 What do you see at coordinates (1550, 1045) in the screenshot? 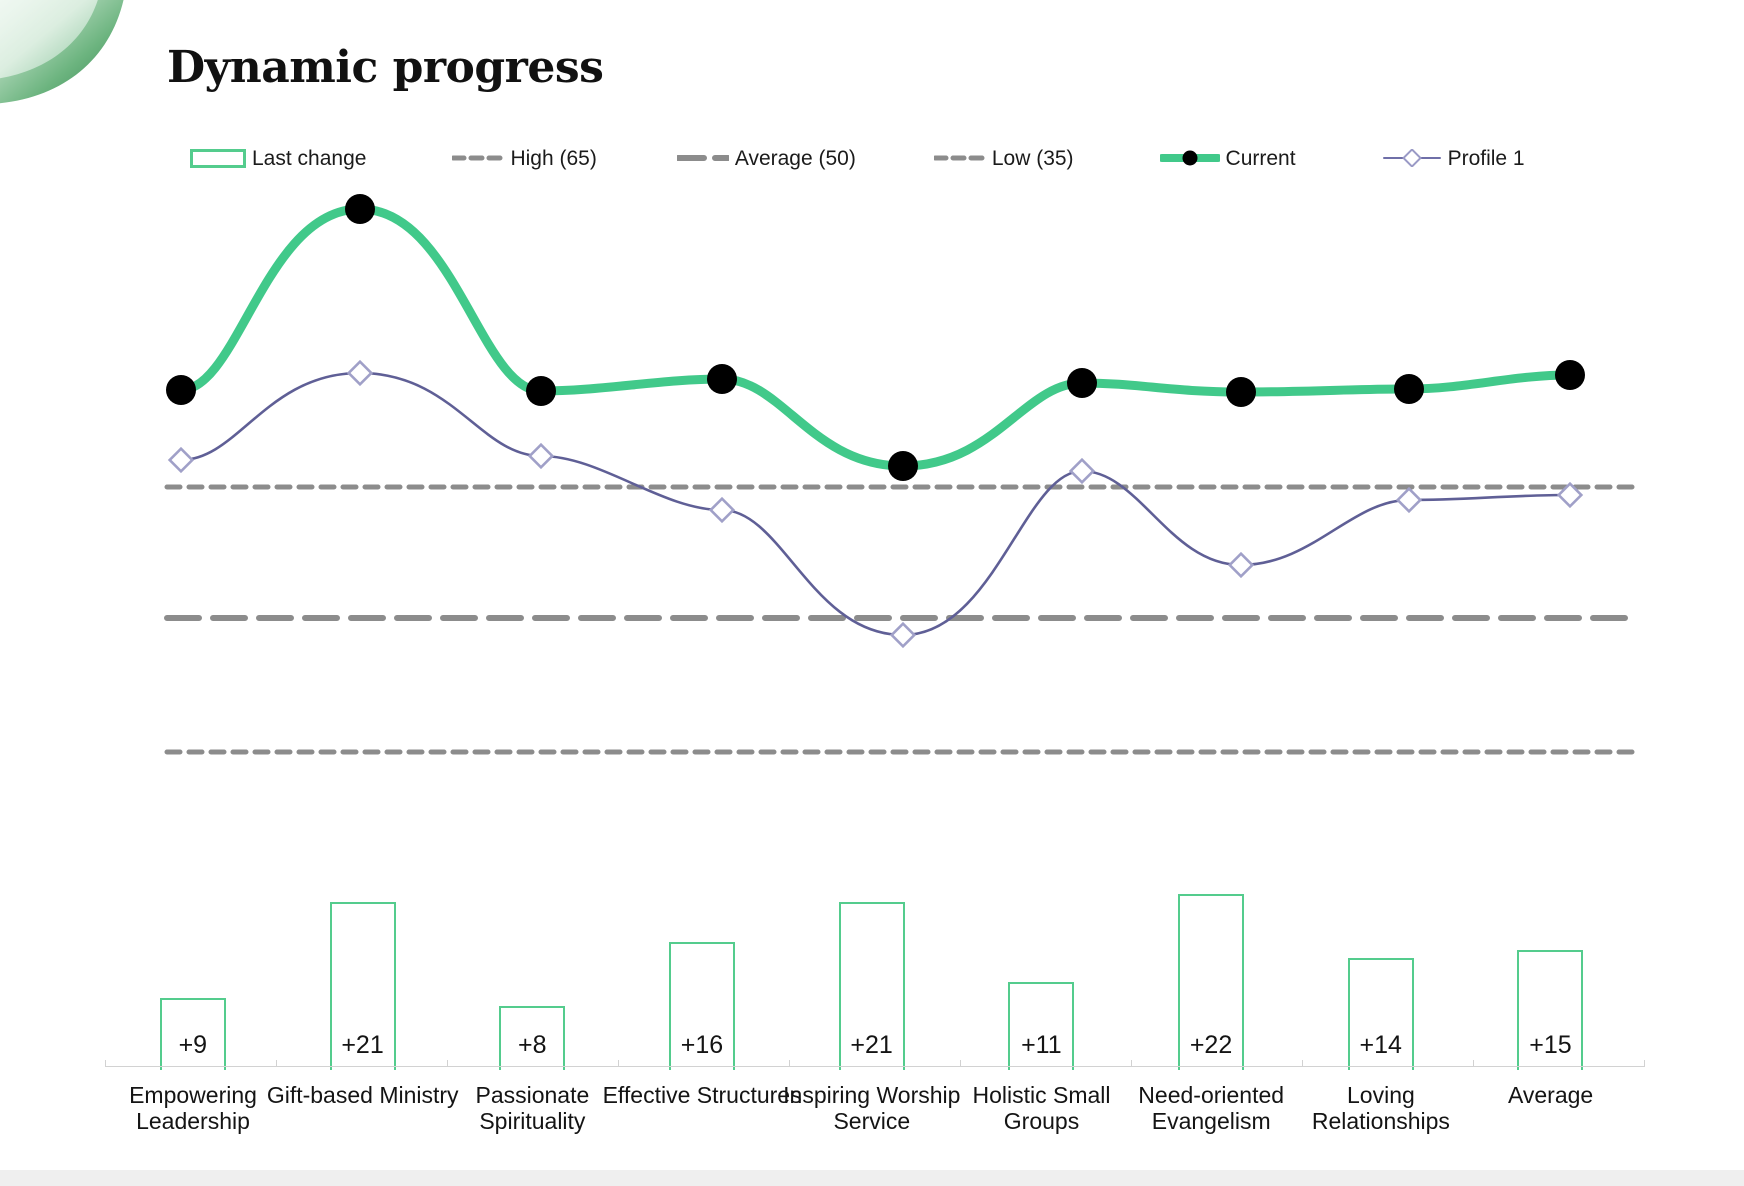
I see `bar-value-label: +15` at bounding box center [1550, 1045].